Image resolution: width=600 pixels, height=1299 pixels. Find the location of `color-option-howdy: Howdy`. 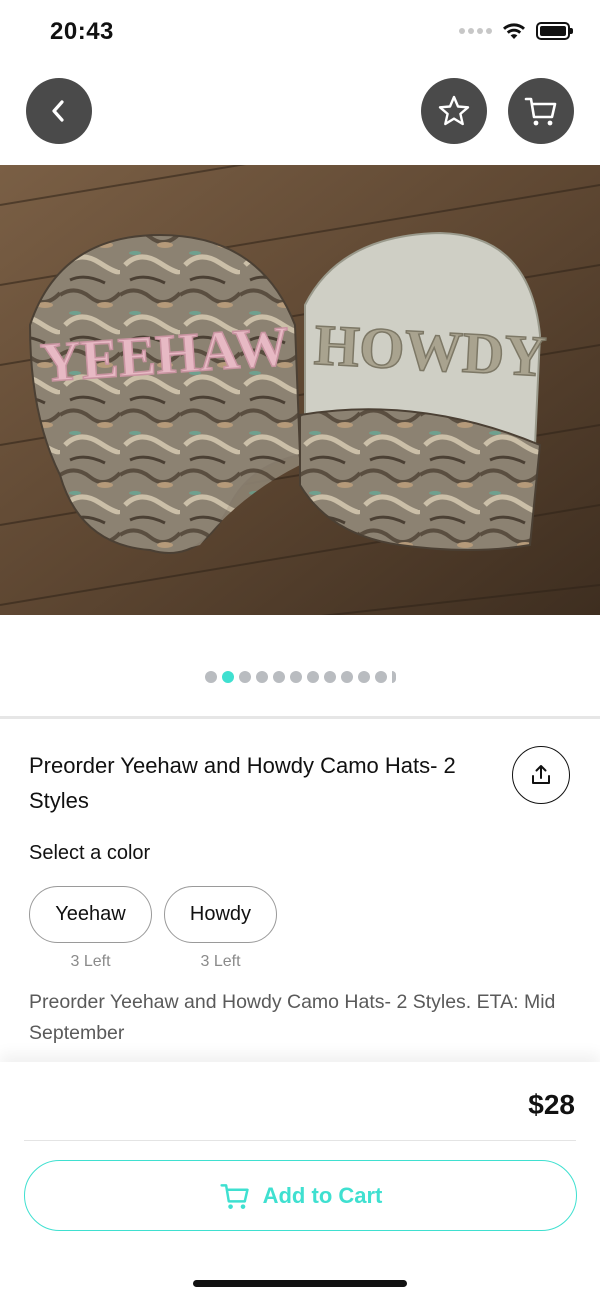

color-option-howdy: Howdy is located at coordinates (220, 914).